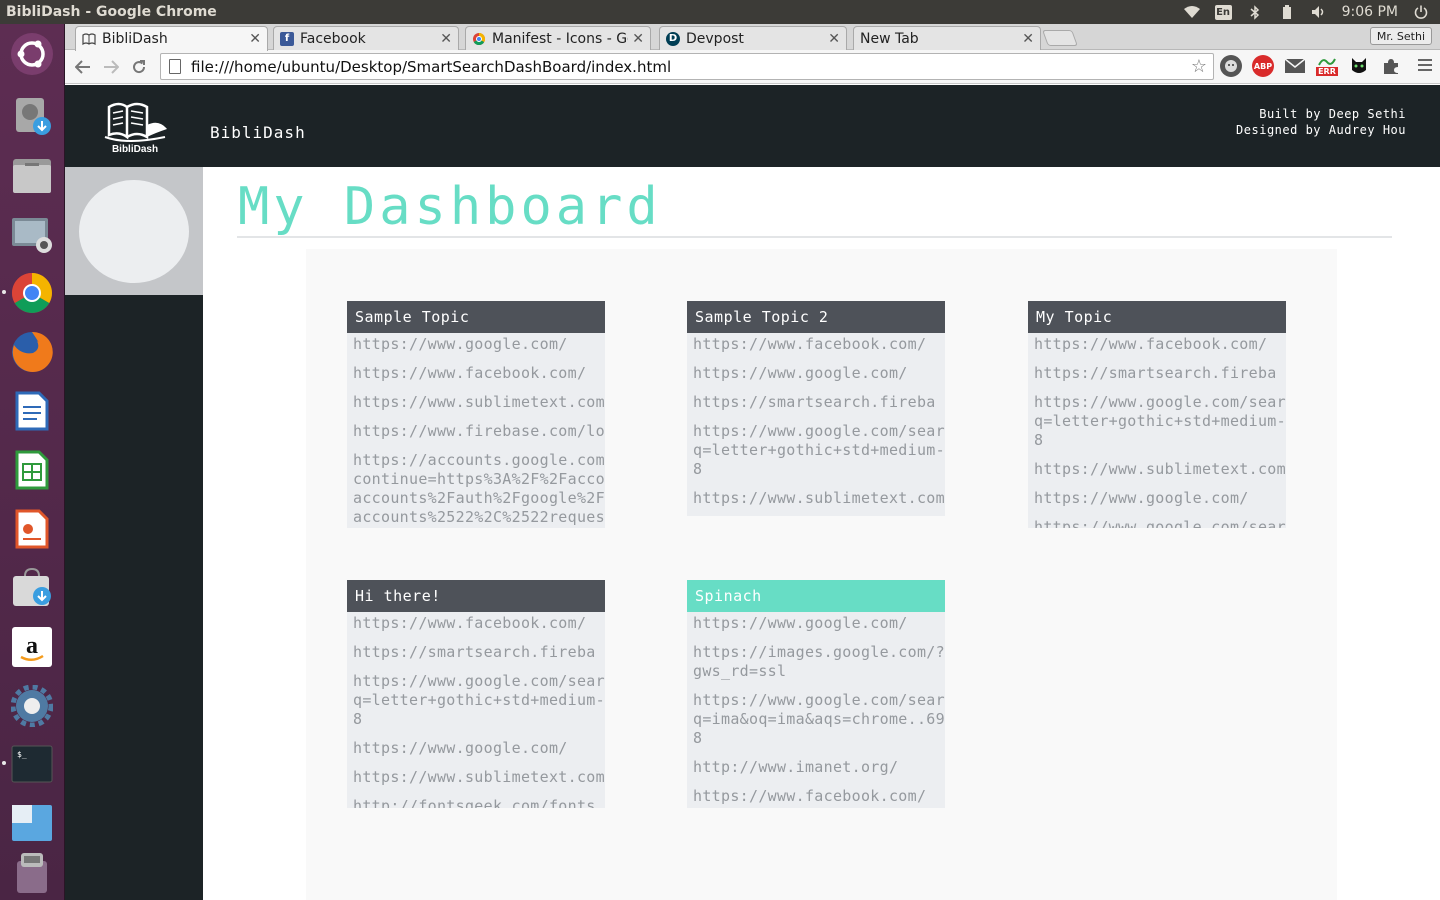  Describe the element at coordinates (1060, 38) in the screenshot. I see `new-tab-button` at that location.